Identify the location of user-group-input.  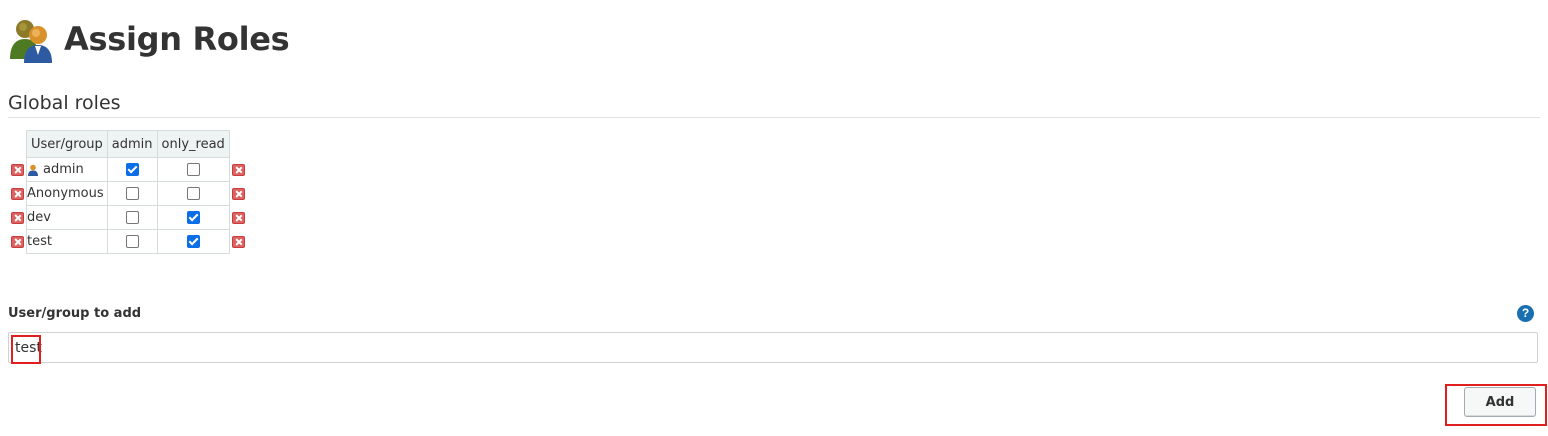
(773, 347).